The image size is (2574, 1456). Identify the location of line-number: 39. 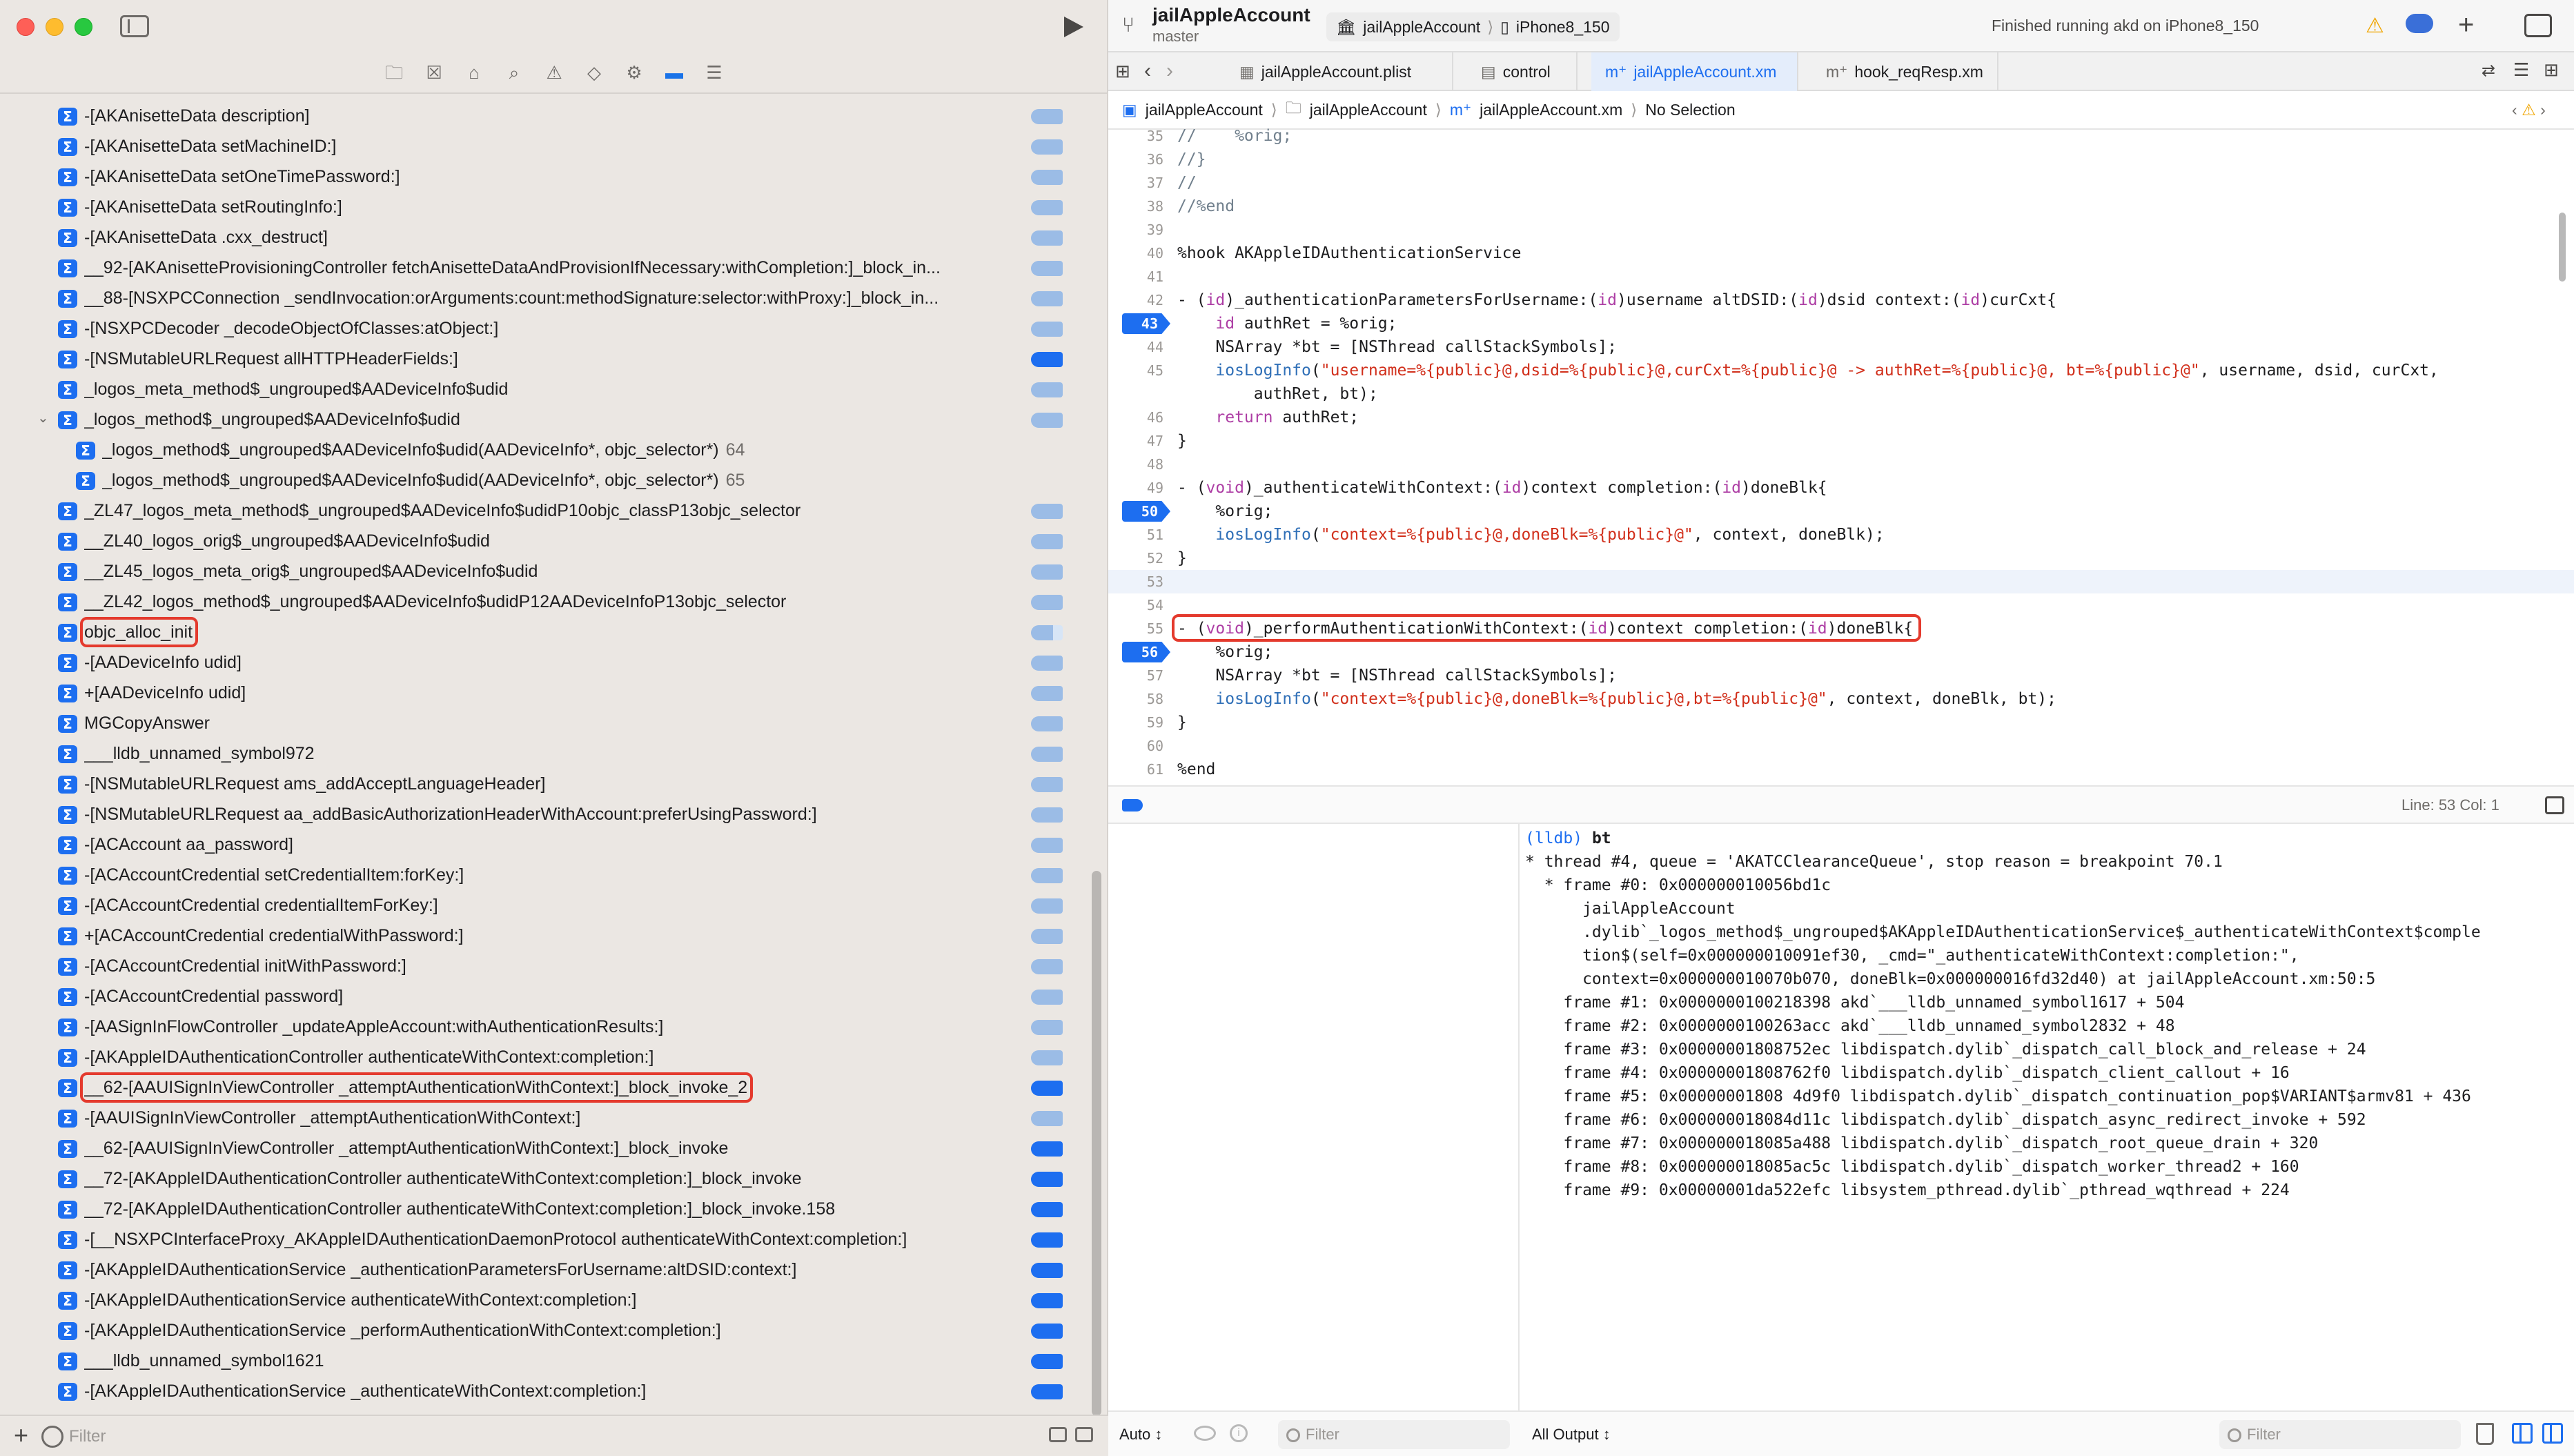
(1135, 230).